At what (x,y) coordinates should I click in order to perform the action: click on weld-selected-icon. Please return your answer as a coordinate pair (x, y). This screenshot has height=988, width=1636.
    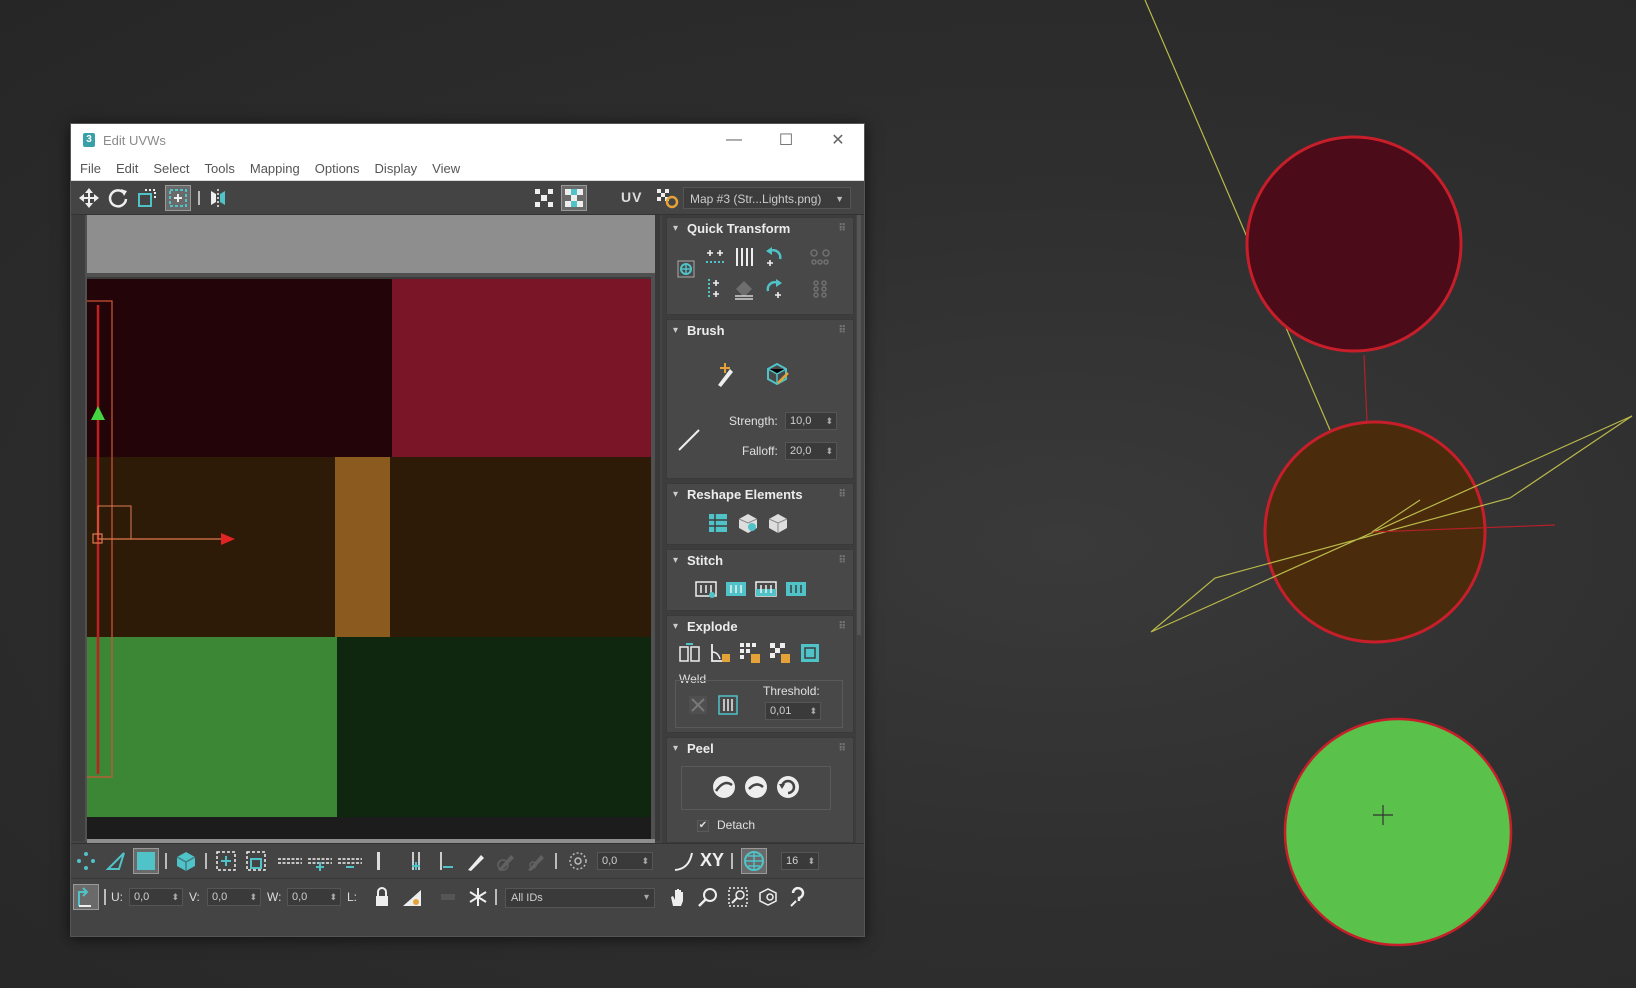
    Looking at the image, I should click on (698, 705).